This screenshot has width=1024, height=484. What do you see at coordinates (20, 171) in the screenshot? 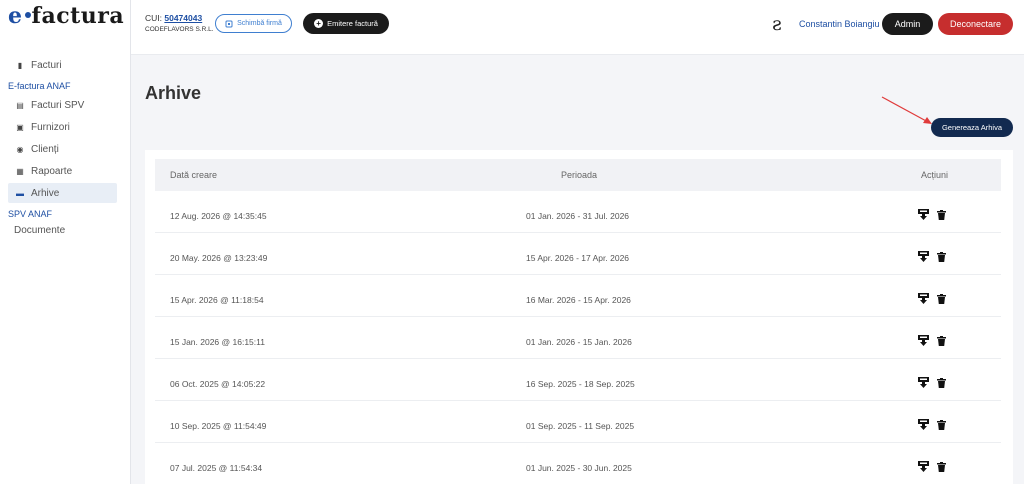
I see `reports-icon: ▦` at bounding box center [20, 171].